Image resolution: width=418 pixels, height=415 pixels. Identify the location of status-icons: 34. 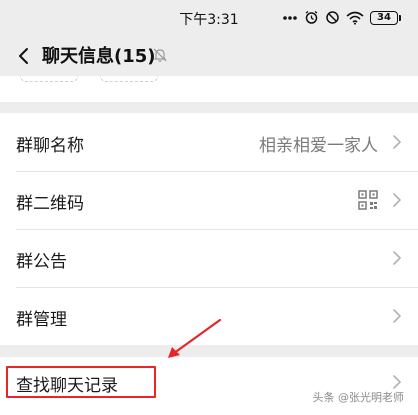
(341, 17).